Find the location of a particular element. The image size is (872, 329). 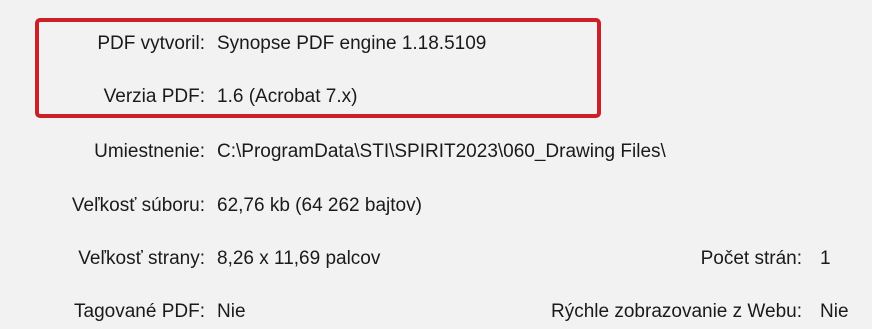

pdf-version-row: Verzia PDF: 1.6 (Acrobat 7.x) is located at coordinates (436, 97).